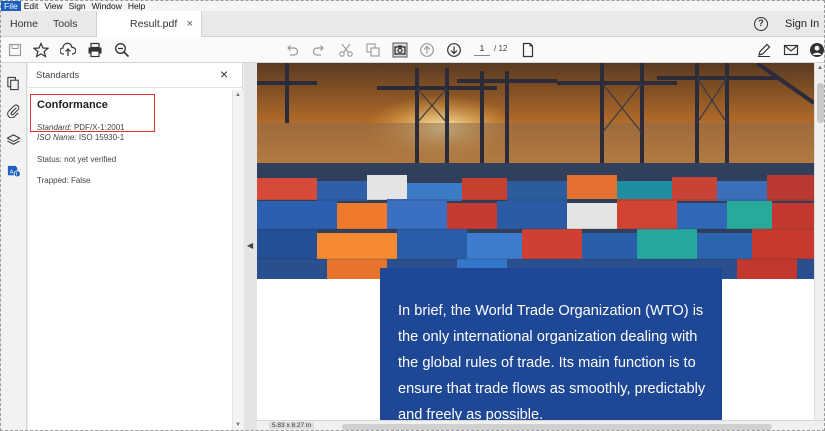 The image size is (825, 431). I want to click on scroll-up-arrow-icon: ▲, so click(238, 95).